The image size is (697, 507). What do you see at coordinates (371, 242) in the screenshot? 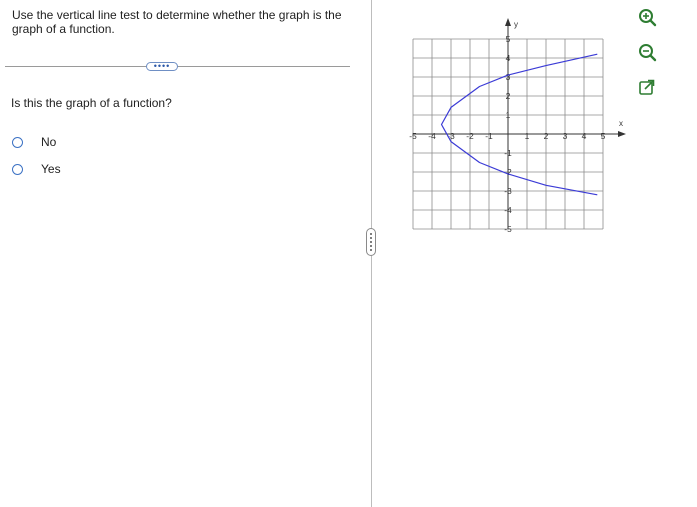
I see `pane-resize-handle` at bounding box center [371, 242].